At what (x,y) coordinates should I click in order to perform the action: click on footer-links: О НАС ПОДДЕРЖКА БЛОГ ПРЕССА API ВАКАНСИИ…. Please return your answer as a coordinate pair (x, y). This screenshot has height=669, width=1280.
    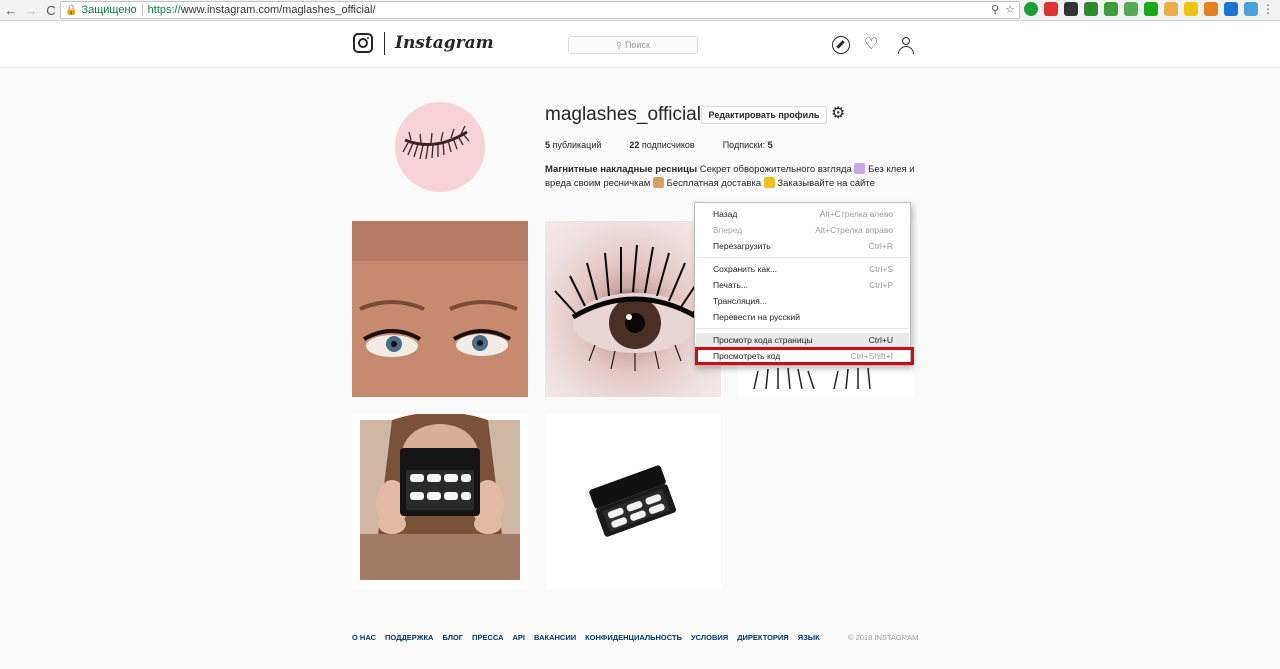
    Looking at the image, I should click on (586, 637).